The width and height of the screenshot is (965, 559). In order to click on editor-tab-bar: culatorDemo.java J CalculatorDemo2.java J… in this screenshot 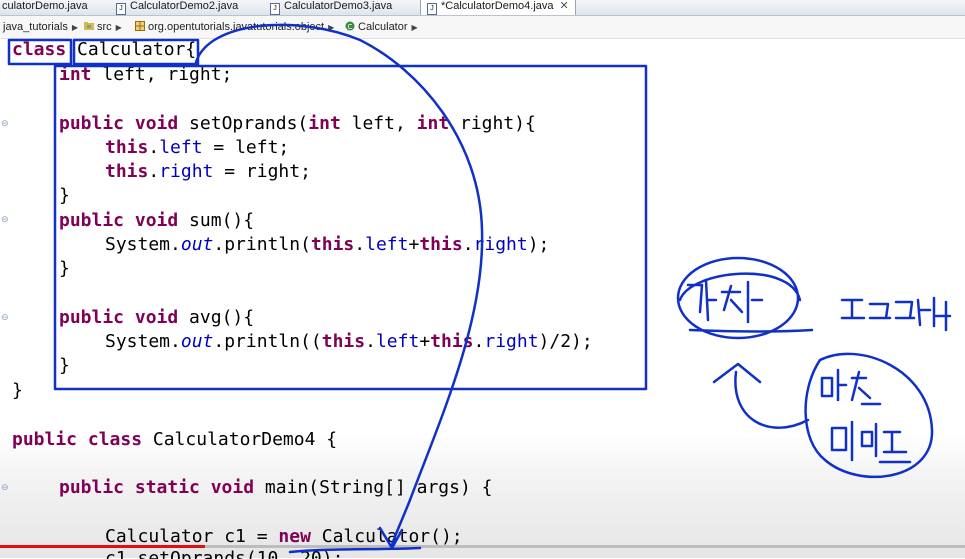, I will do `click(482, 8)`.